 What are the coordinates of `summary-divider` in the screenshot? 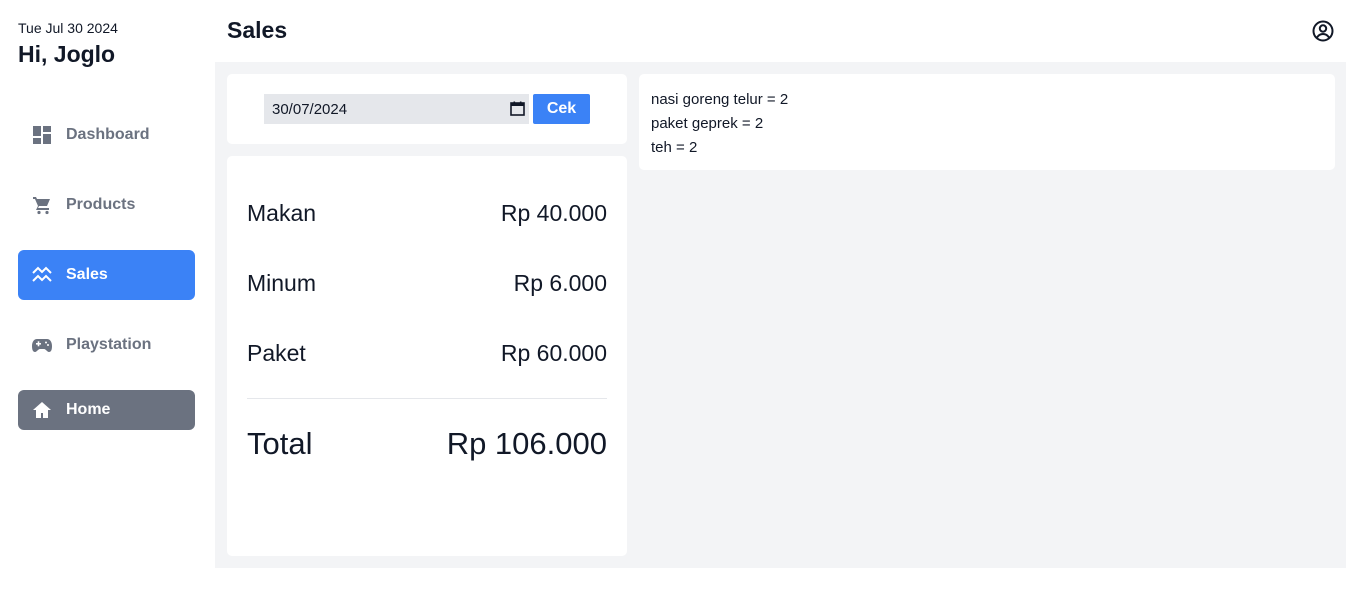 It's located at (427, 398).